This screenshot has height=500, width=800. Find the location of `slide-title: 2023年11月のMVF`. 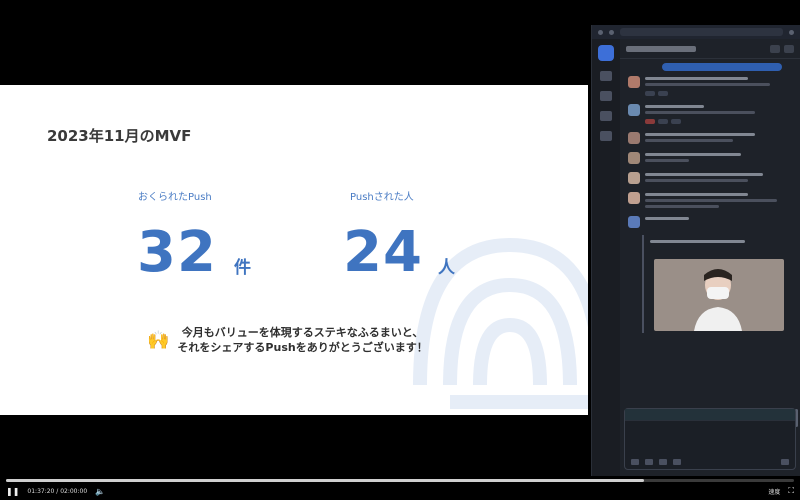

slide-title: 2023年11月のMVF is located at coordinates (119, 136).